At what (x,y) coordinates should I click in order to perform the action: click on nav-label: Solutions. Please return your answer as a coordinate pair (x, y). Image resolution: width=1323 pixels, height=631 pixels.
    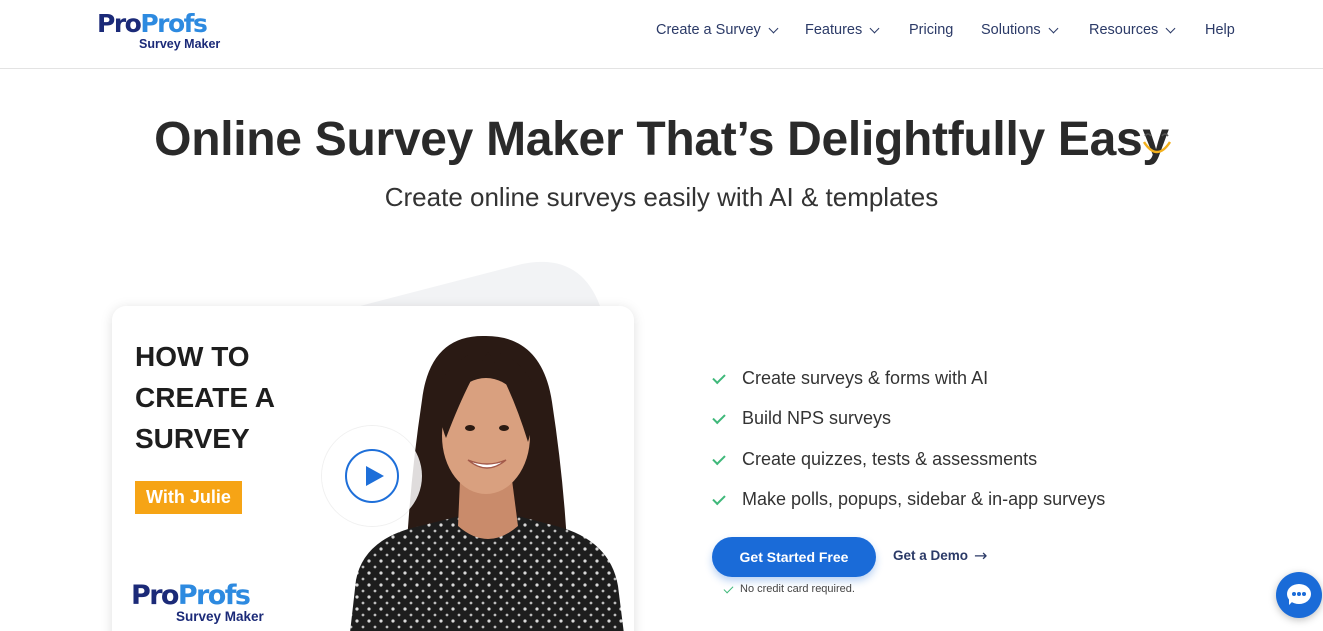
    Looking at the image, I should click on (1011, 30).